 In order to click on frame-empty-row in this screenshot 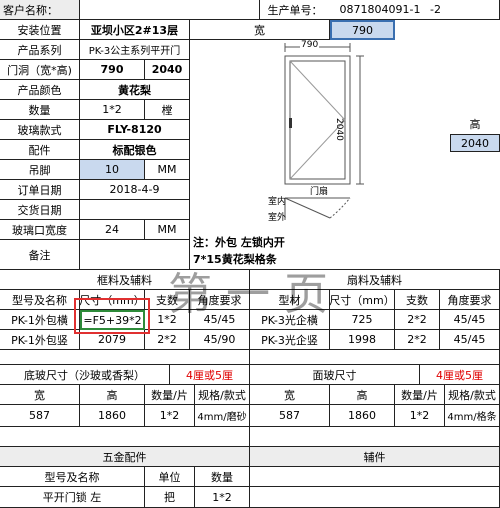, I will do `click(125, 357)`.